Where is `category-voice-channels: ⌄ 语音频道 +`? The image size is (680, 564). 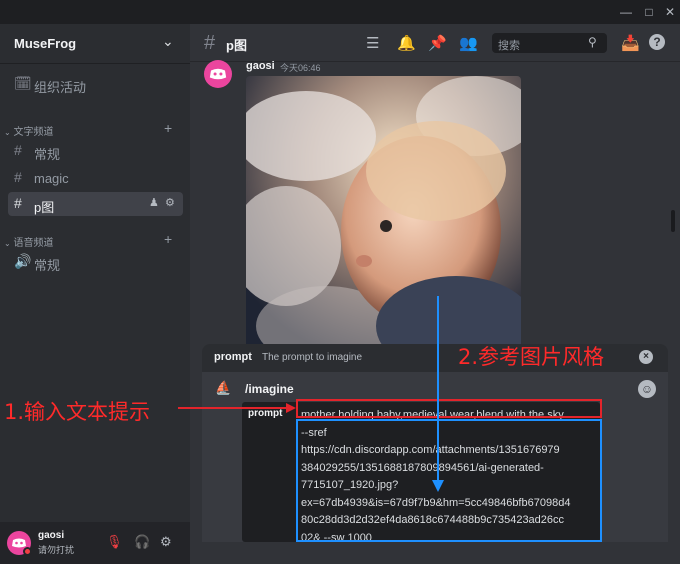
category-voice-channels: ⌄ 语音频道 + is located at coordinates (94, 240).